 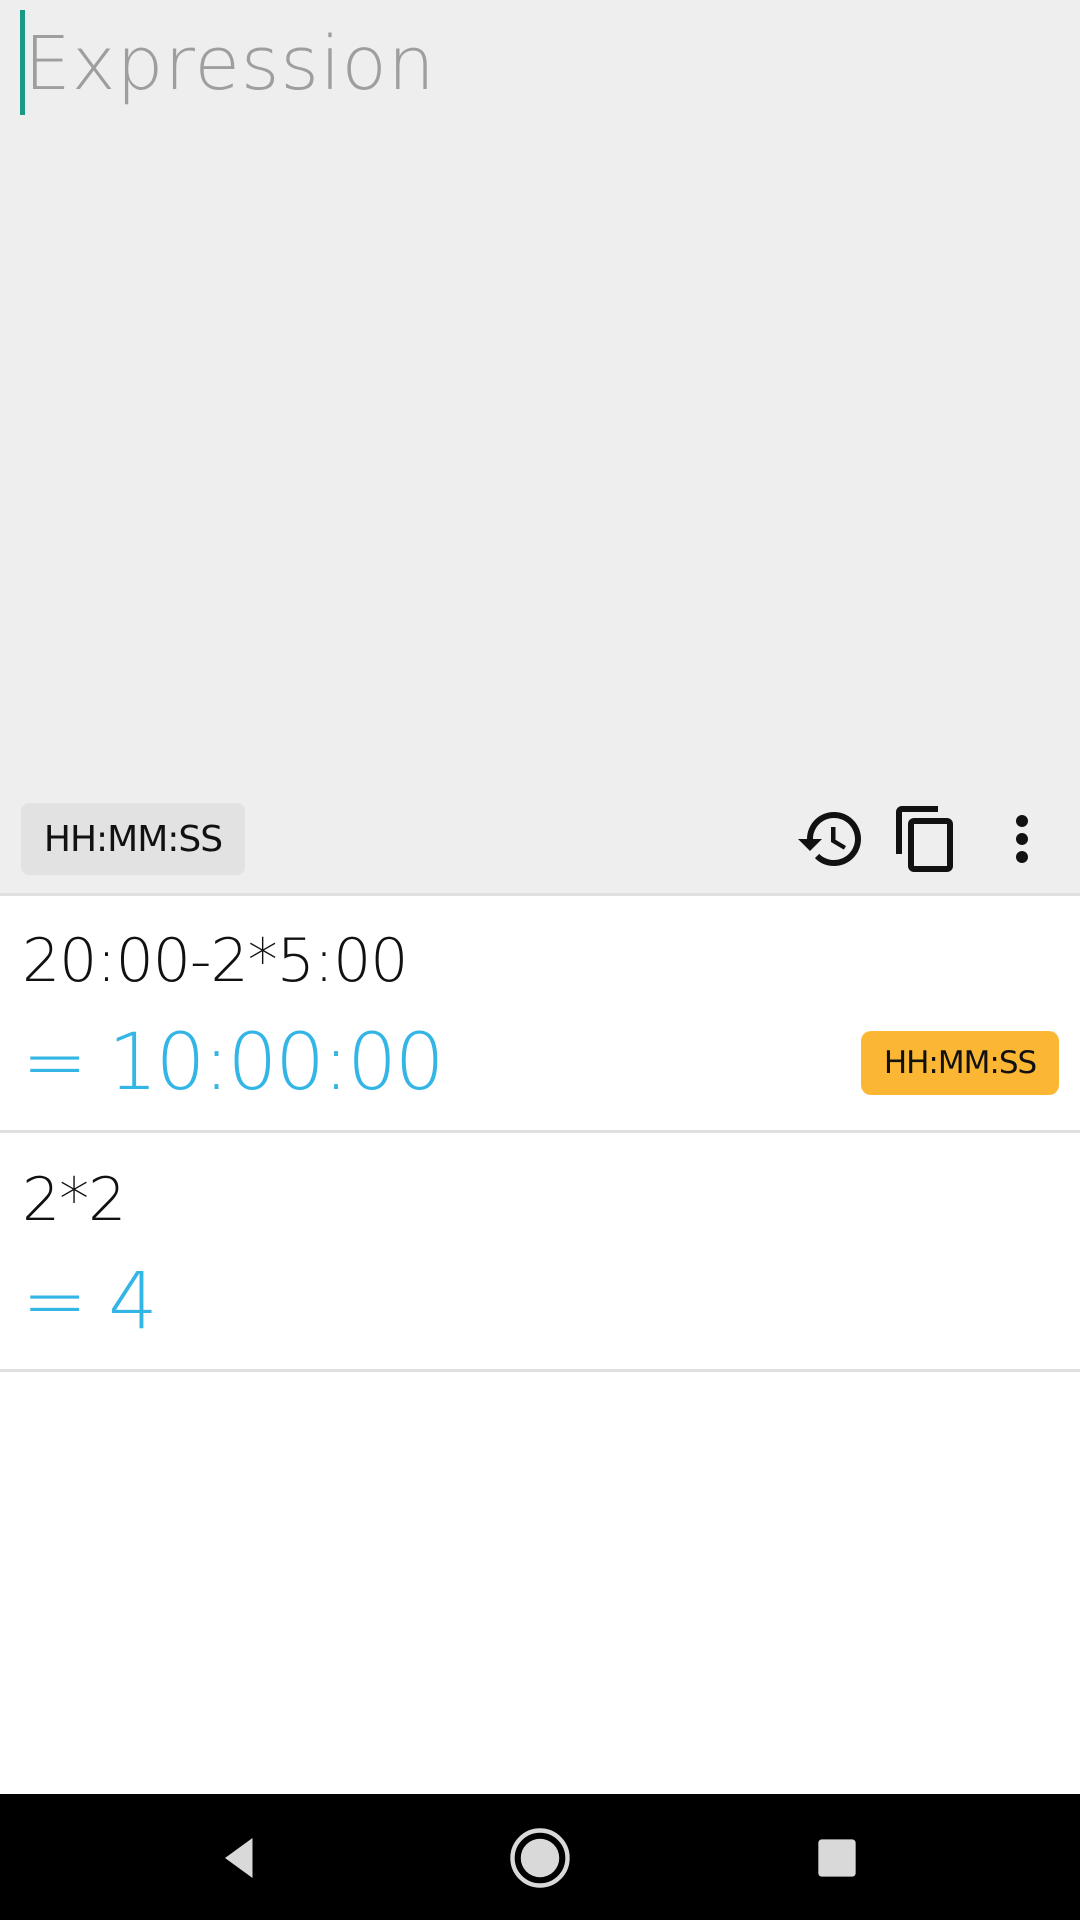 What do you see at coordinates (1022, 839) in the screenshot?
I see `more-vert-icon` at bounding box center [1022, 839].